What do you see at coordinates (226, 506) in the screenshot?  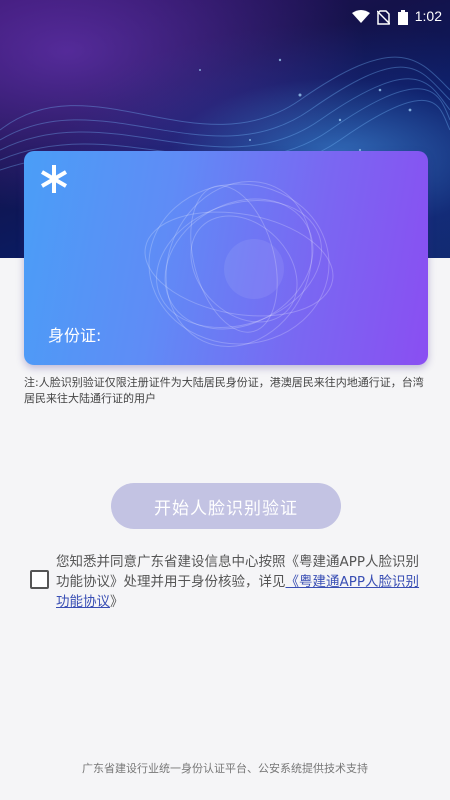 I see `start-face-verification-button: 开始人脸识别验证` at bounding box center [226, 506].